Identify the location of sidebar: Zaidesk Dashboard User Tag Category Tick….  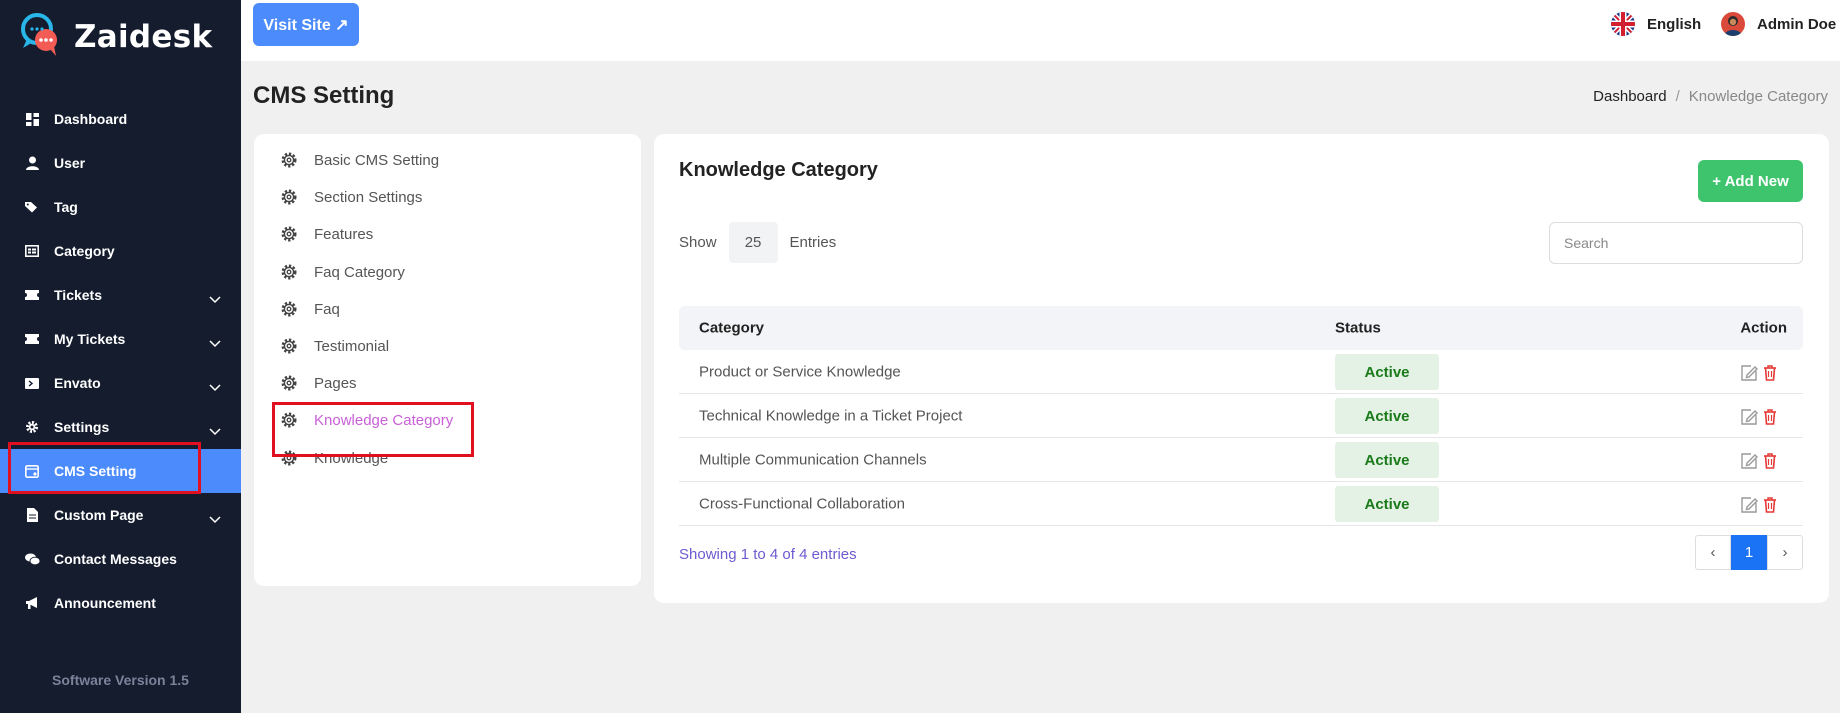
(120, 356).